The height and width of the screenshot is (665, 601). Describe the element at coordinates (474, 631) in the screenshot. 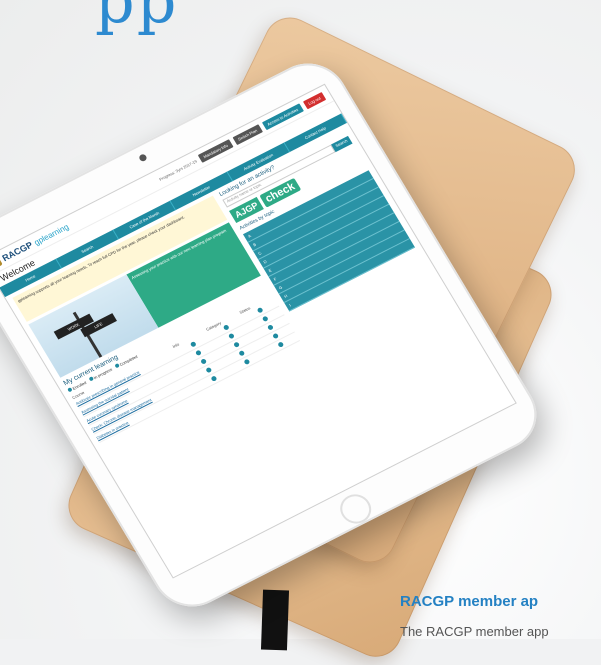

I see `member-app-text: The RACGP member app` at that location.